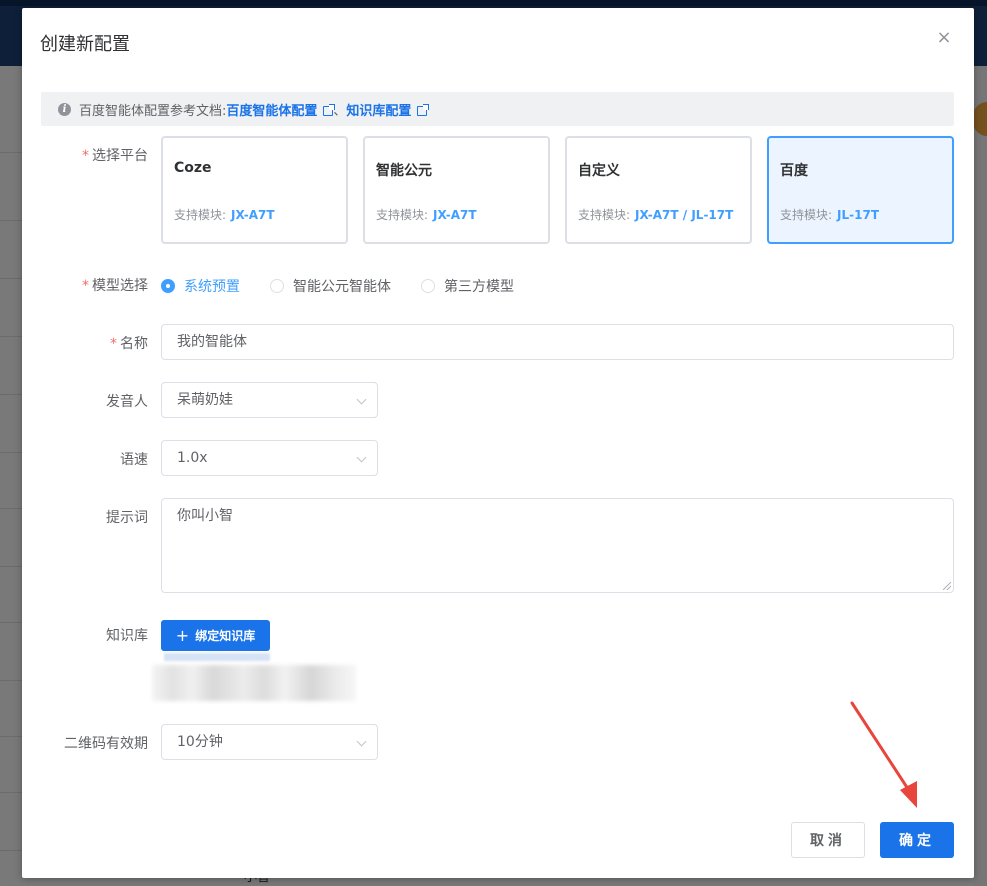 The height and width of the screenshot is (886, 987). Describe the element at coordinates (497, 109) in the screenshot. I see `info-bar: i 百度智能体配置参考文档: 百度智能体配置 、 知识库配置` at that location.